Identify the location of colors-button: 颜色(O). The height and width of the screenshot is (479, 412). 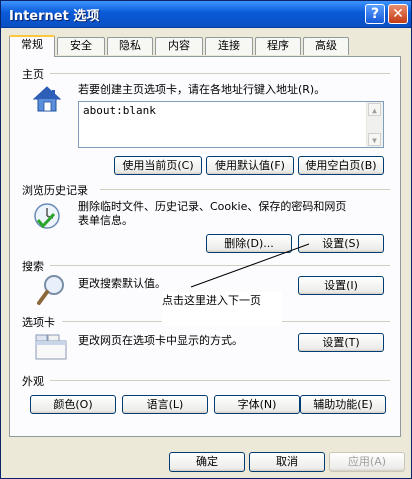
(73, 404).